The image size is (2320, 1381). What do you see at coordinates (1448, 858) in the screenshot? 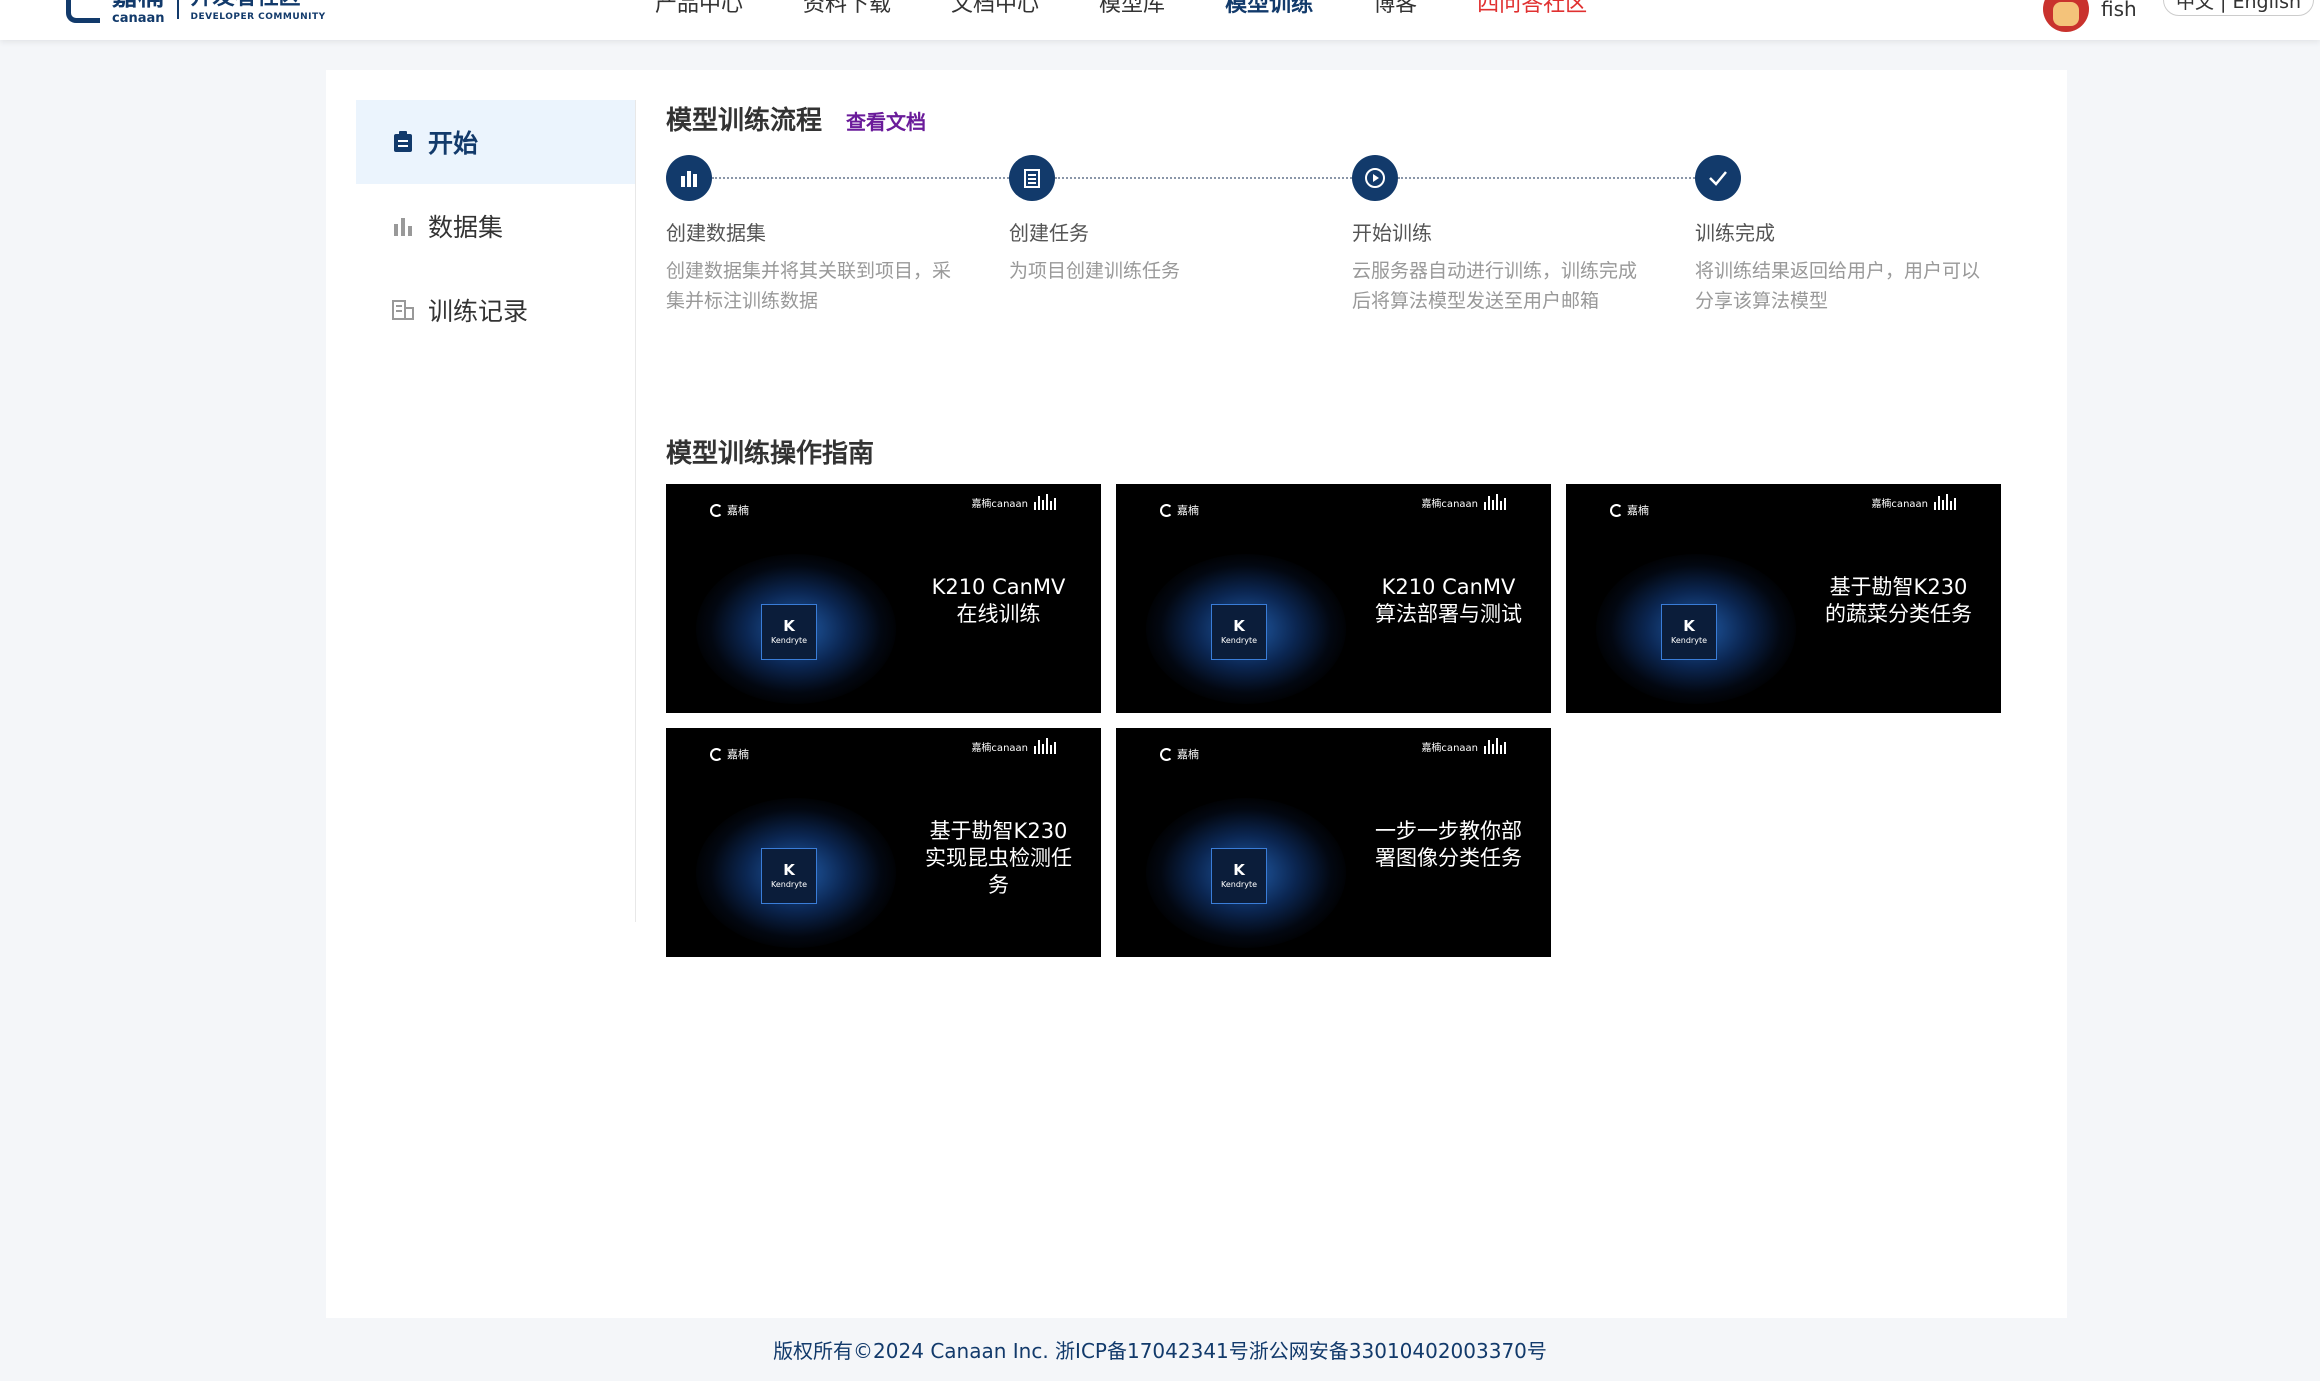
I see `video-title-line: 署图像分类任务` at bounding box center [1448, 858].